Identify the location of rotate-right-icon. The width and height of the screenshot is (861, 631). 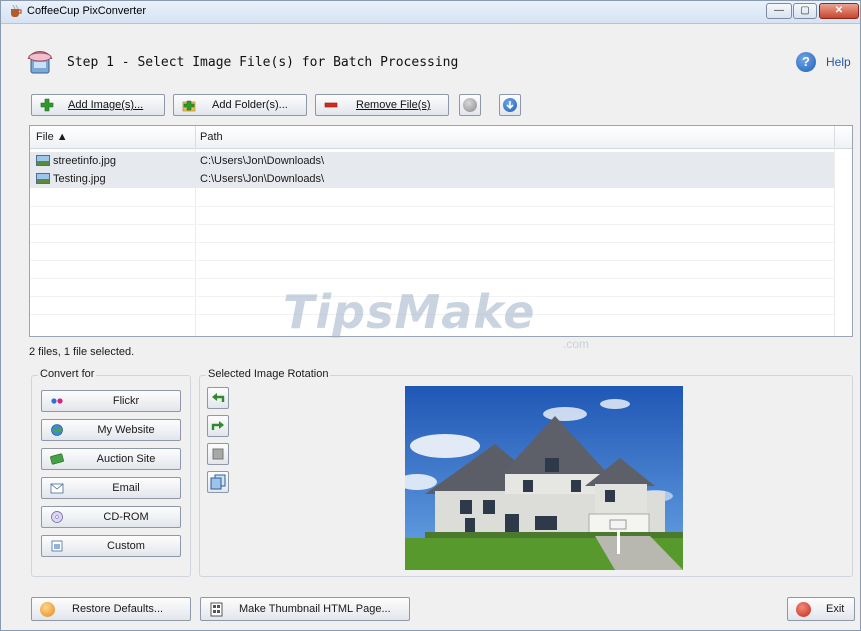
(217, 425).